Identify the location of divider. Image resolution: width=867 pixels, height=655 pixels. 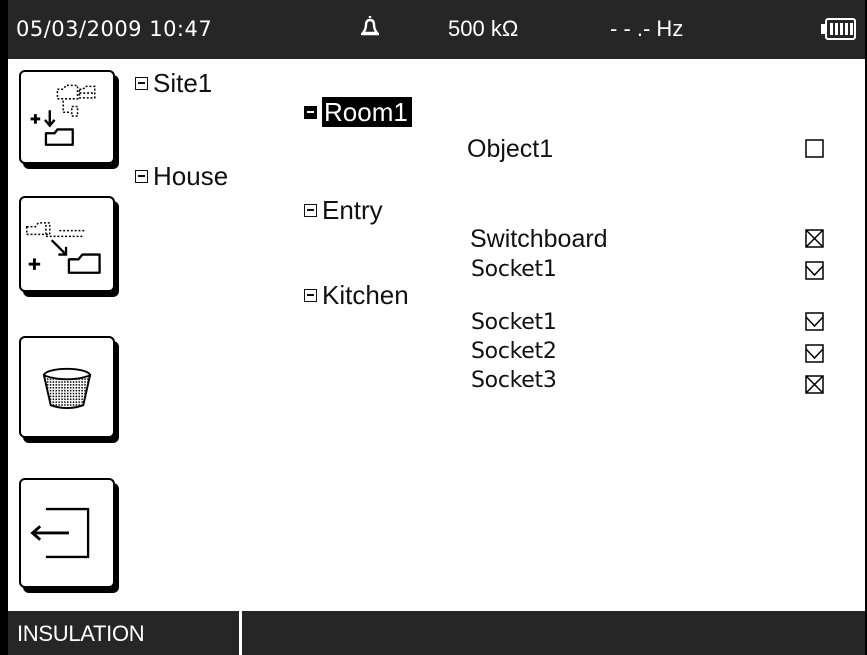
(240, 633).